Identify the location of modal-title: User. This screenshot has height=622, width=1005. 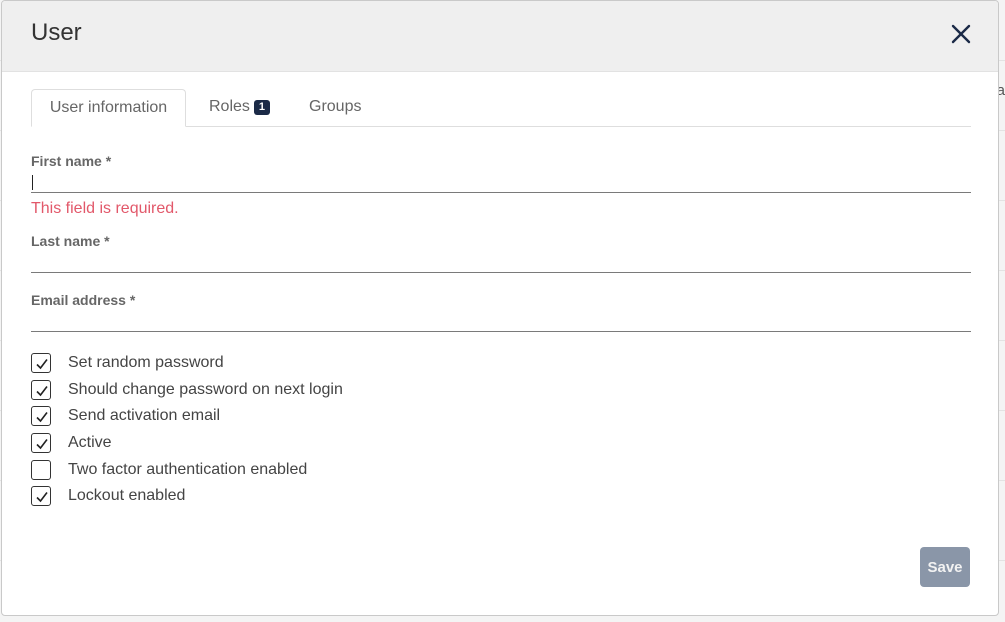
(56, 32).